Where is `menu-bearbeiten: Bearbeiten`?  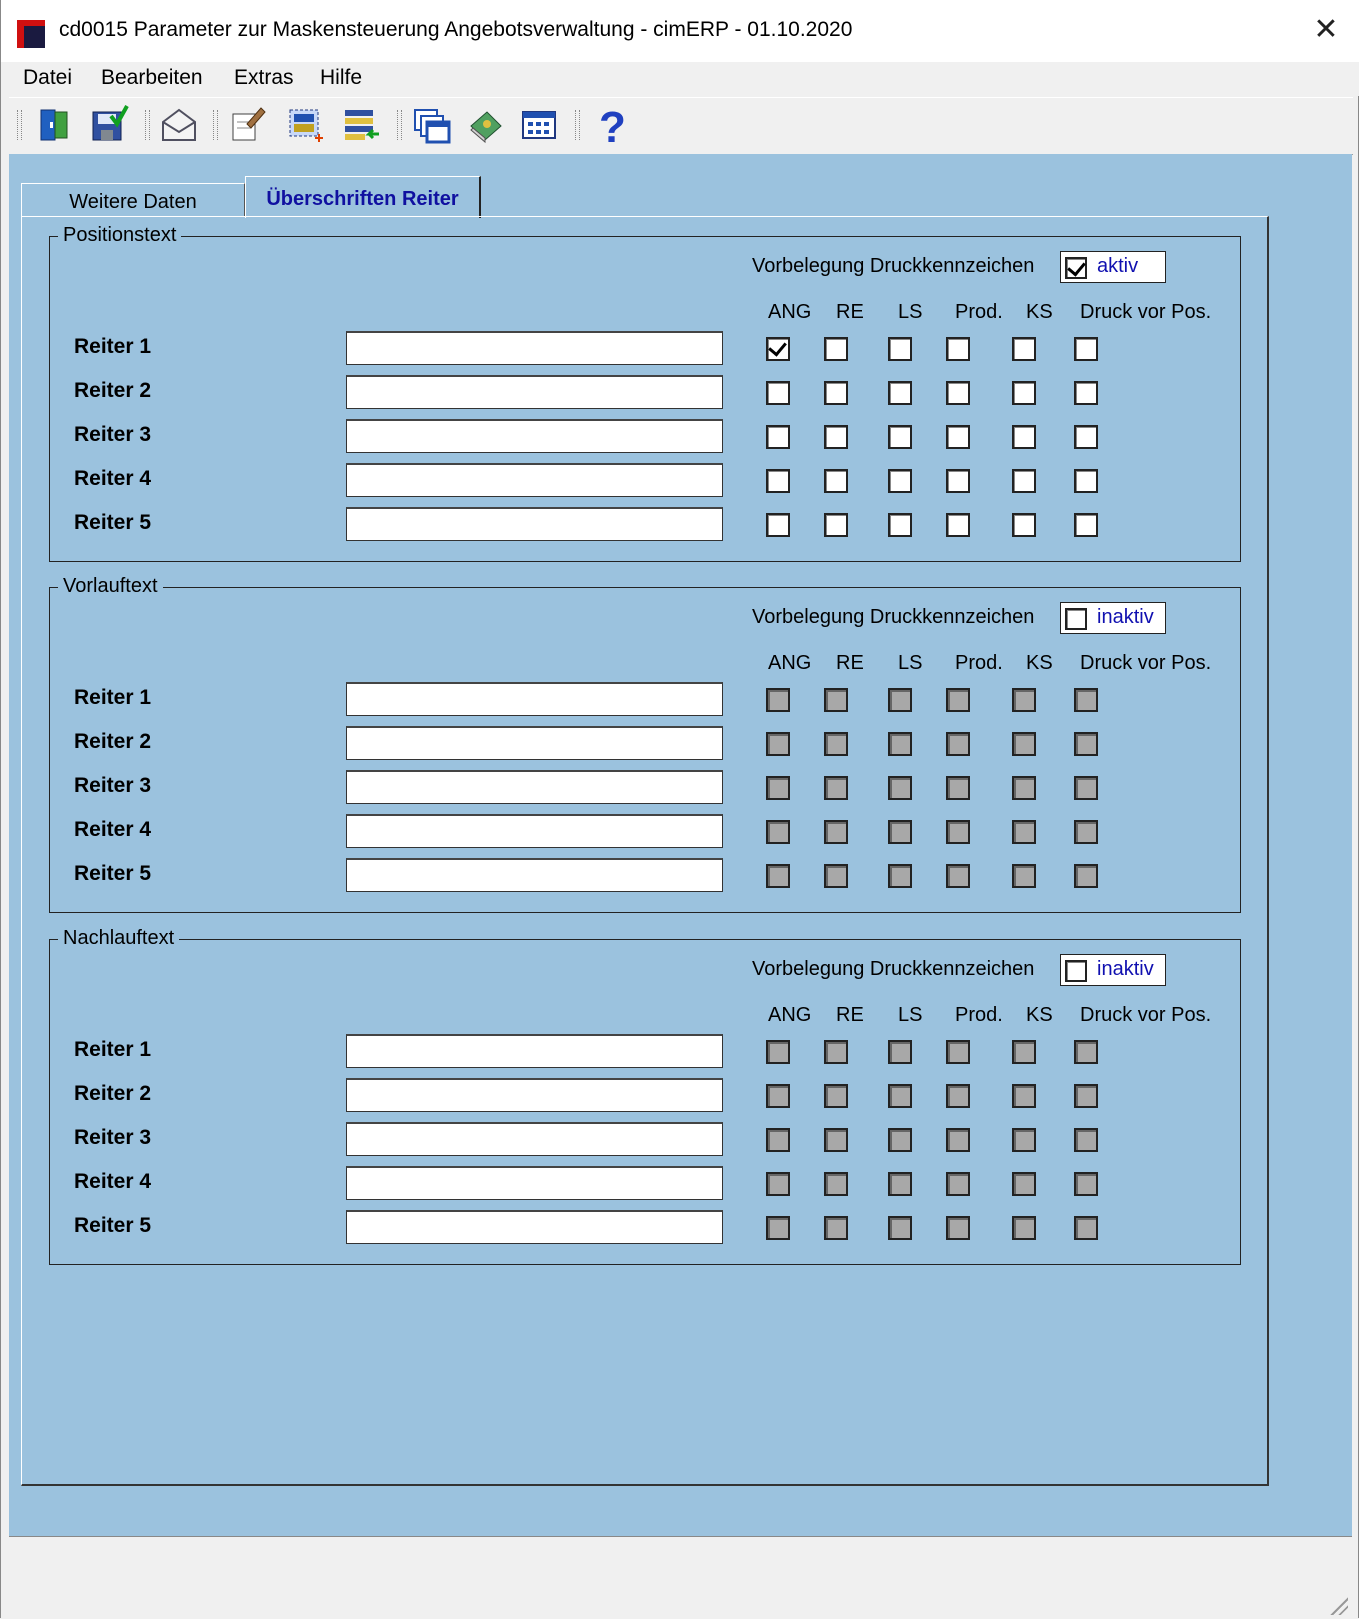 menu-bearbeiten: Bearbeiten is located at coordinates (152, 78).